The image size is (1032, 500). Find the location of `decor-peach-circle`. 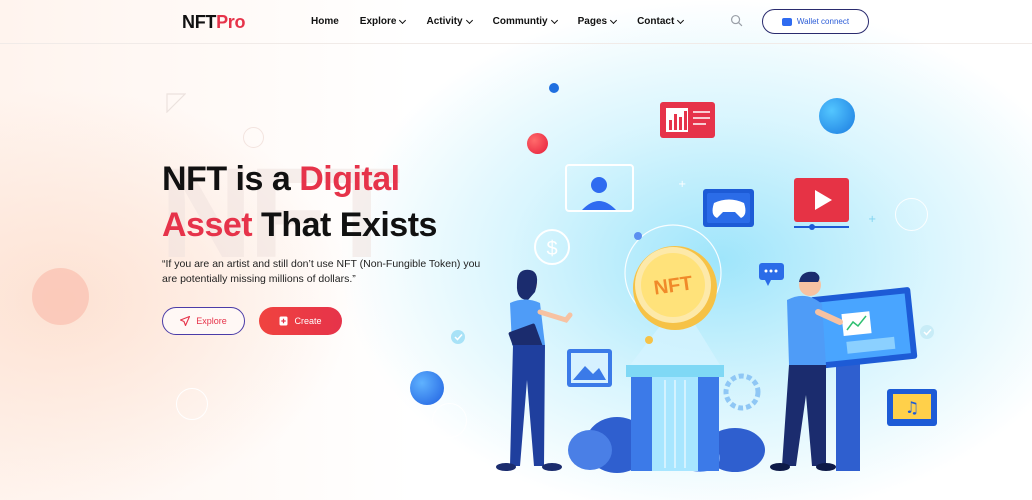

decor-peach-circle is located at coordinates (60, 296).